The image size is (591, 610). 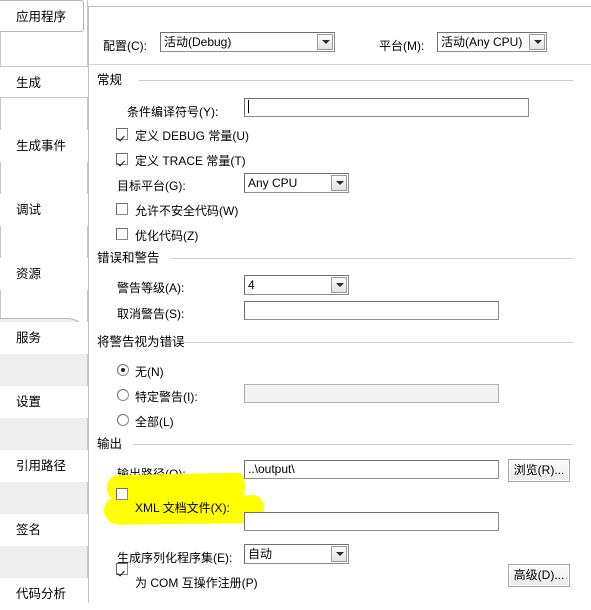 What do you see at coordinates (122, 569) in the screenshot?
I see `com-interop-checkbox` at bounding box center [122, 569].